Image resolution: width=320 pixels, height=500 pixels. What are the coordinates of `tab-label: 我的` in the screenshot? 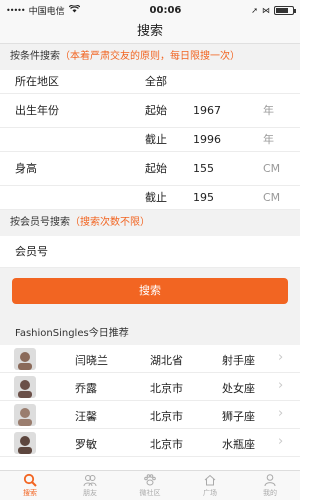 It's located at (270, 493).